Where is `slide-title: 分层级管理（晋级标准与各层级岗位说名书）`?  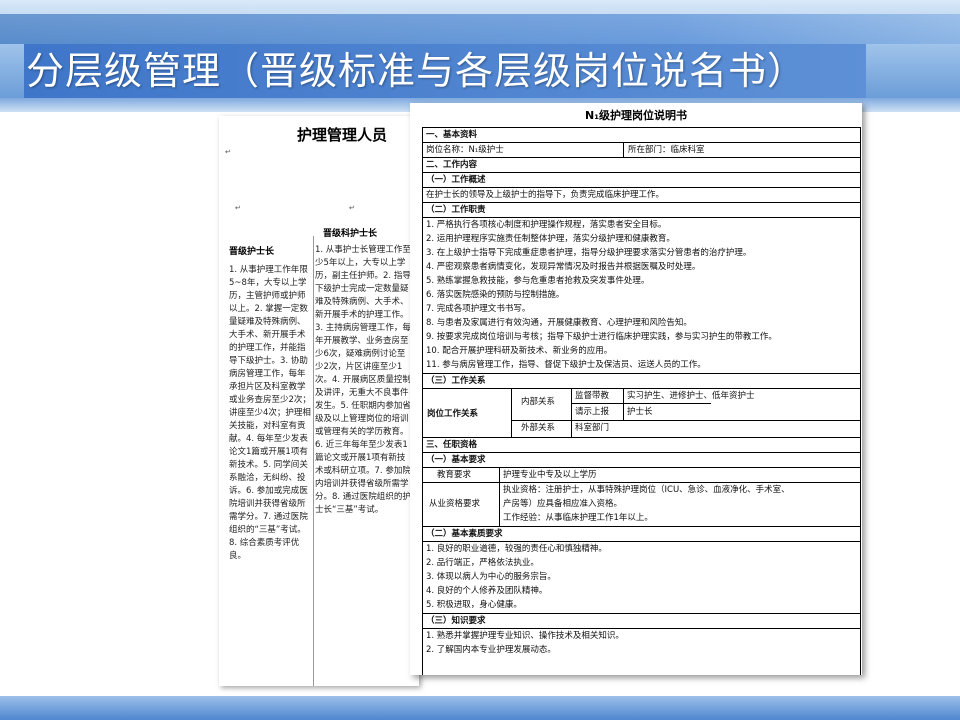
slide-title: 分层级管理（晋级标准与各层级岗位说名书） is located at coordinates (416, 71).